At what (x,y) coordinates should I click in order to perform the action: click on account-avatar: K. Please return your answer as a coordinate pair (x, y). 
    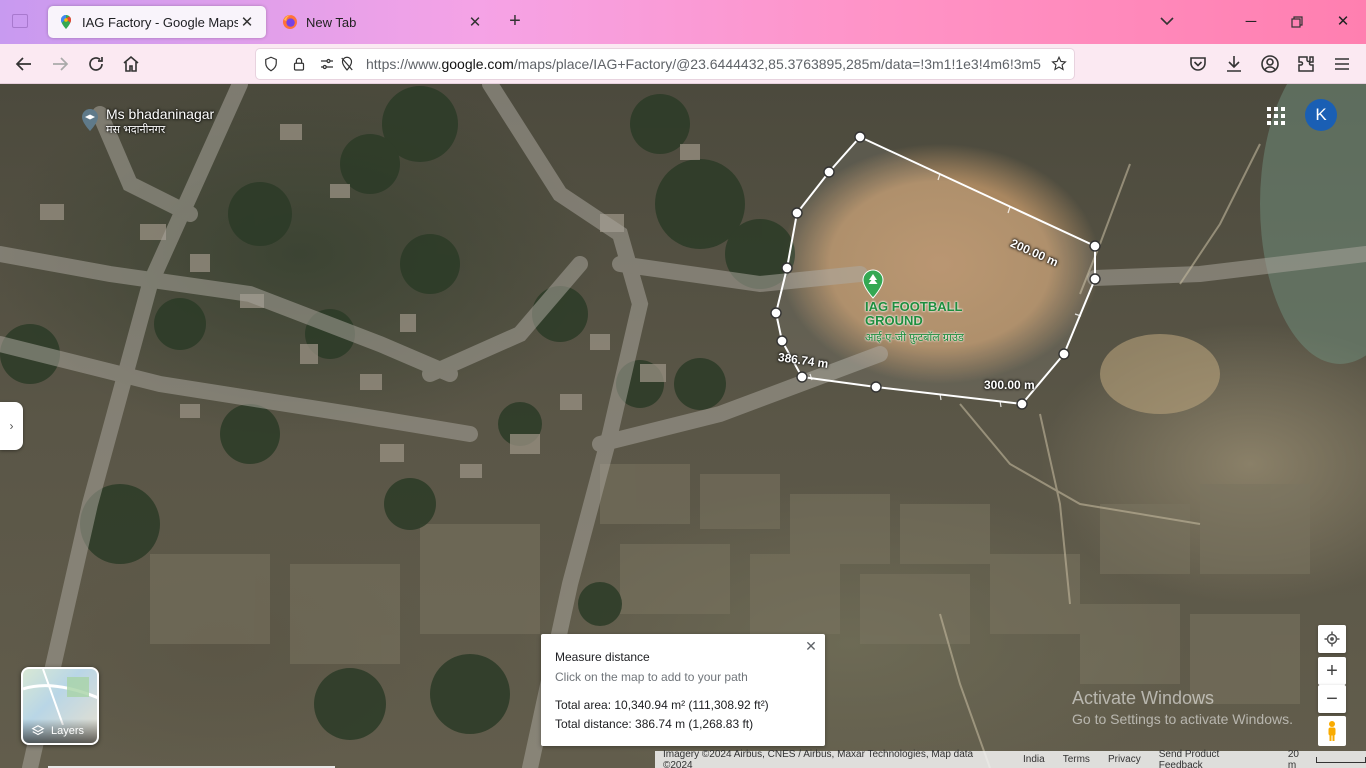
    Looking at the image, I should click on (1321, 115).